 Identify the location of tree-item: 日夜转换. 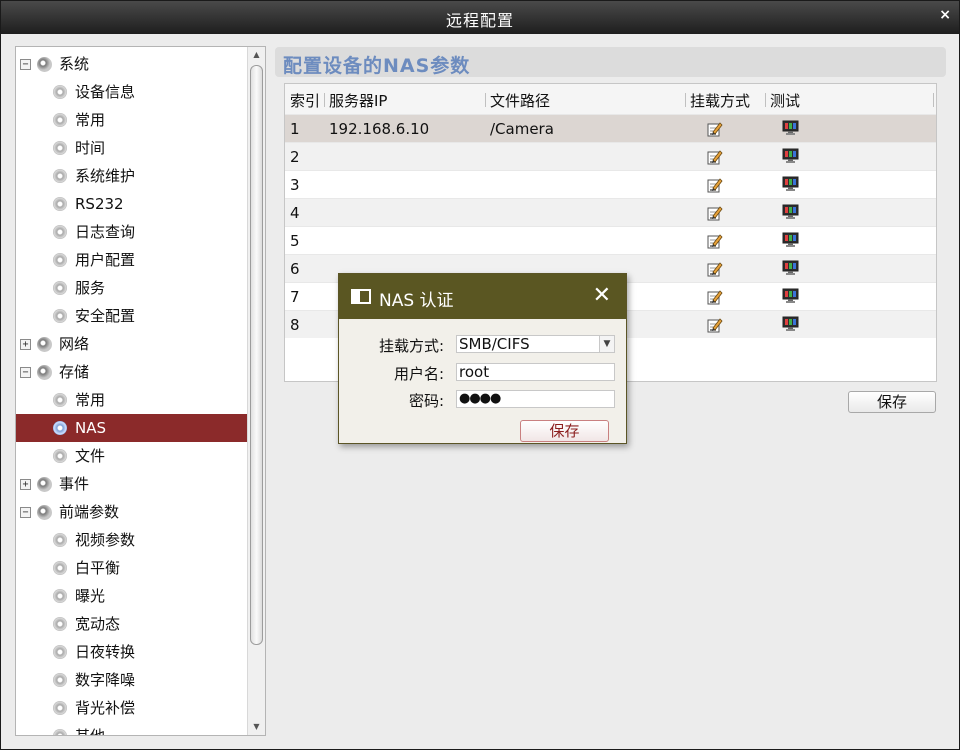
(131, 652).